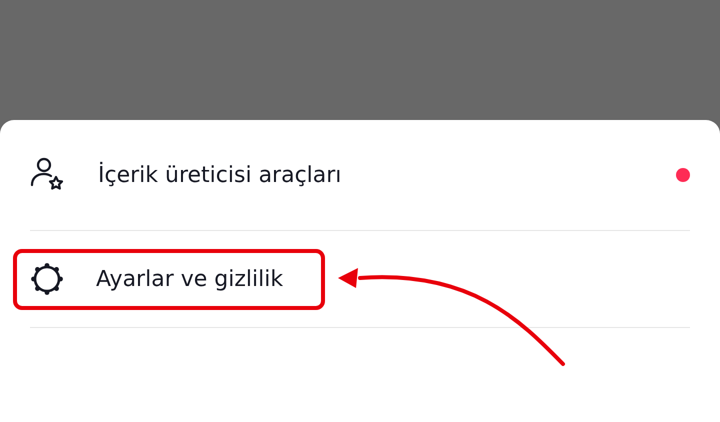 The height and width of the screenshot is (422, 720). What do you see at coordinates (353, 175) in the screenshot?
I see `menu-item: İçerik üreticisi araçları` at bounding box center [353, 175].